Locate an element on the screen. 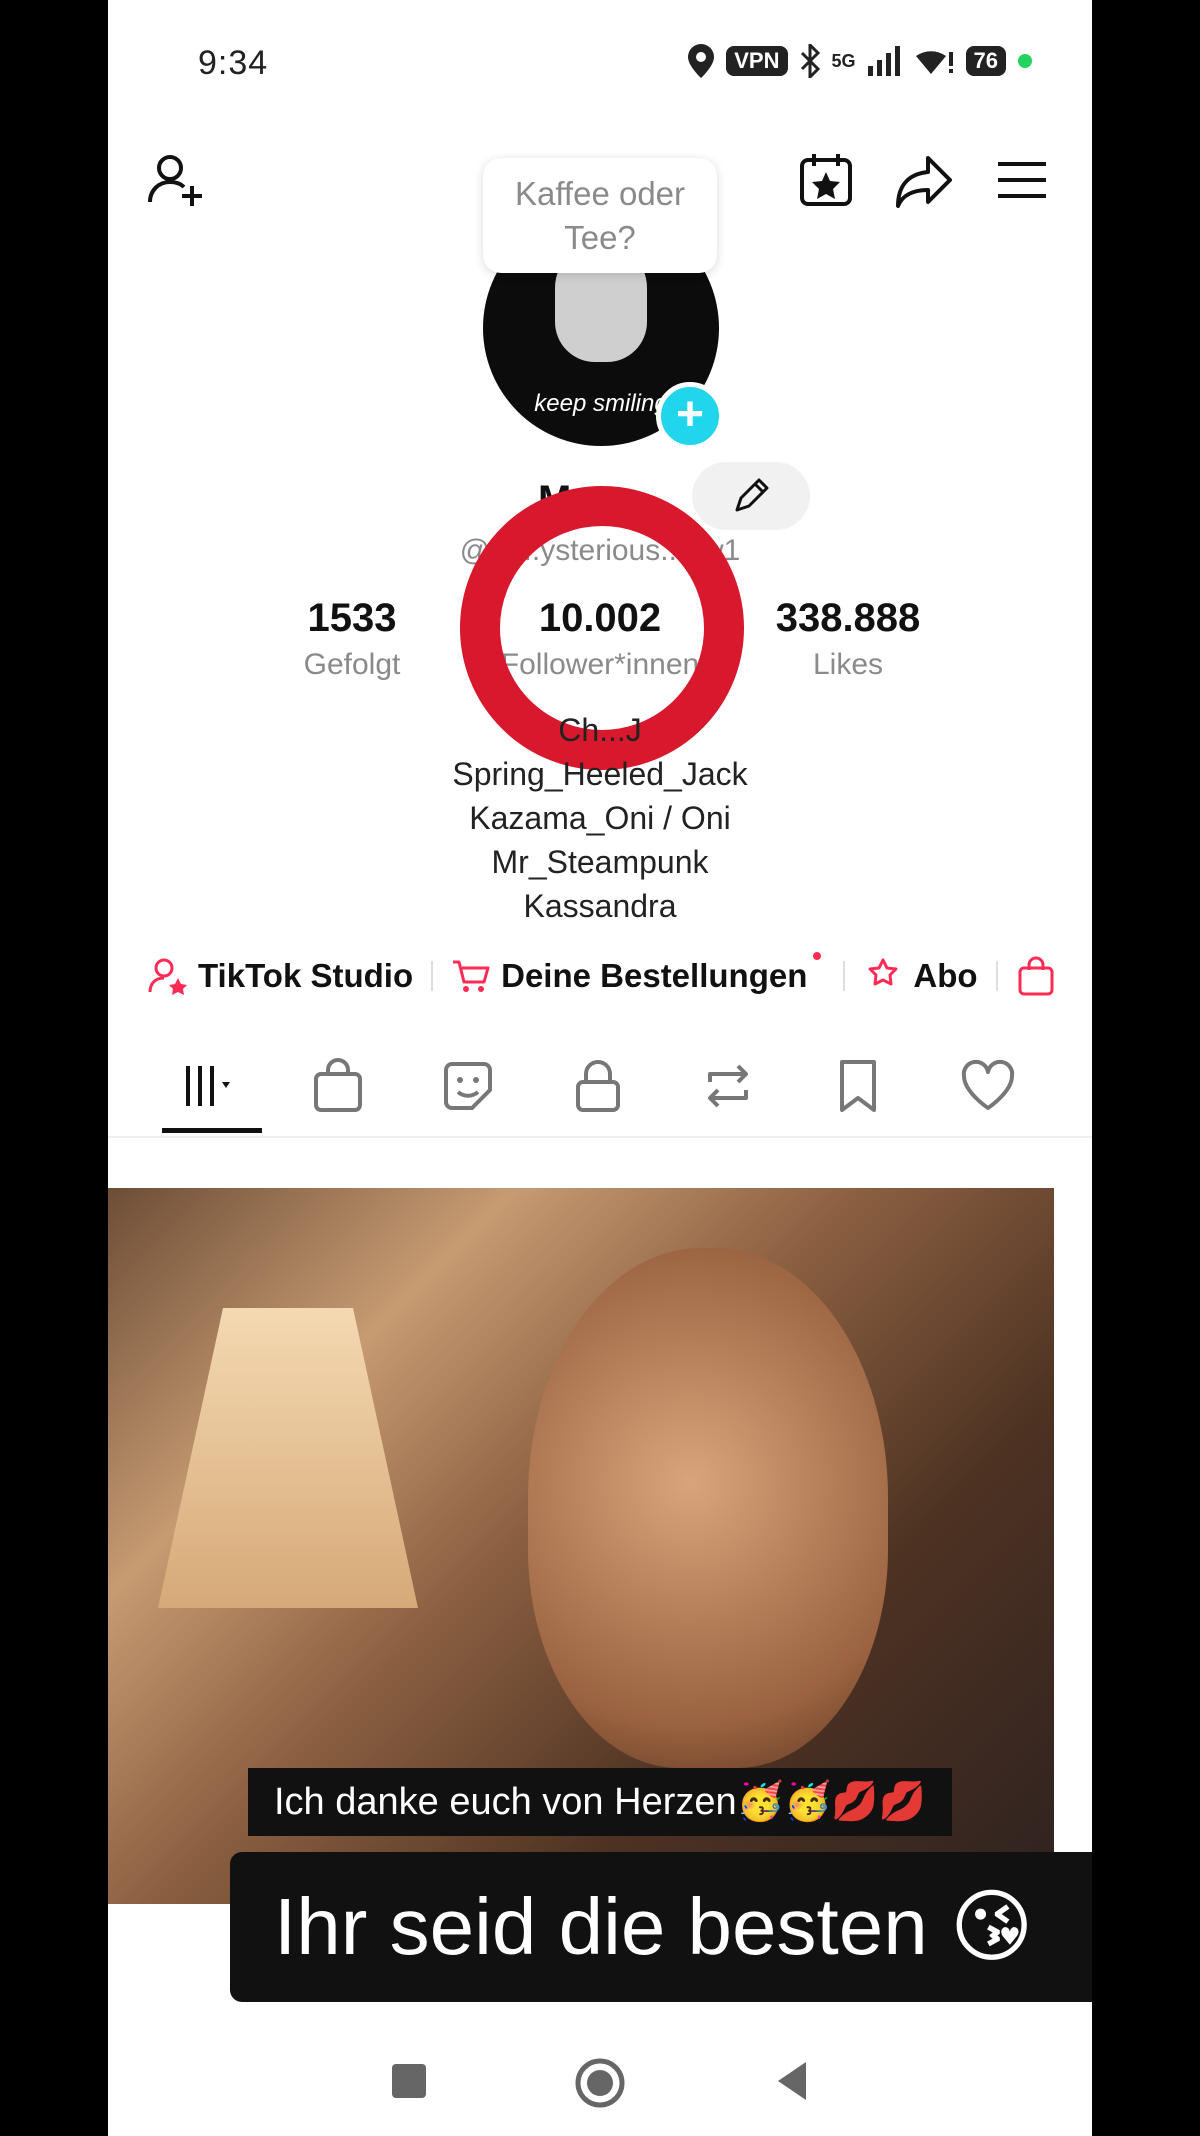 Image resolution: width=1200 pixels, height=2136 pixels. content-tabs is located at coordinates (600, 1094).